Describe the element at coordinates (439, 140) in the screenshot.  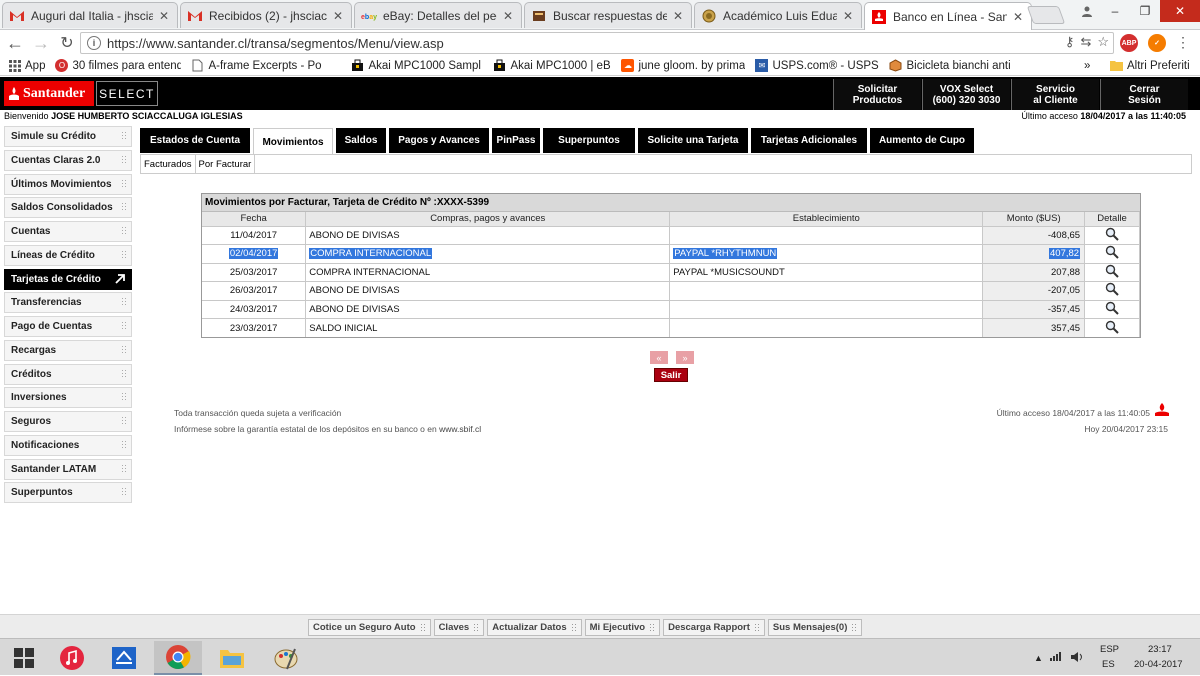
I see `tab-pagos-y-avances: Pagos y Avances` at that location.